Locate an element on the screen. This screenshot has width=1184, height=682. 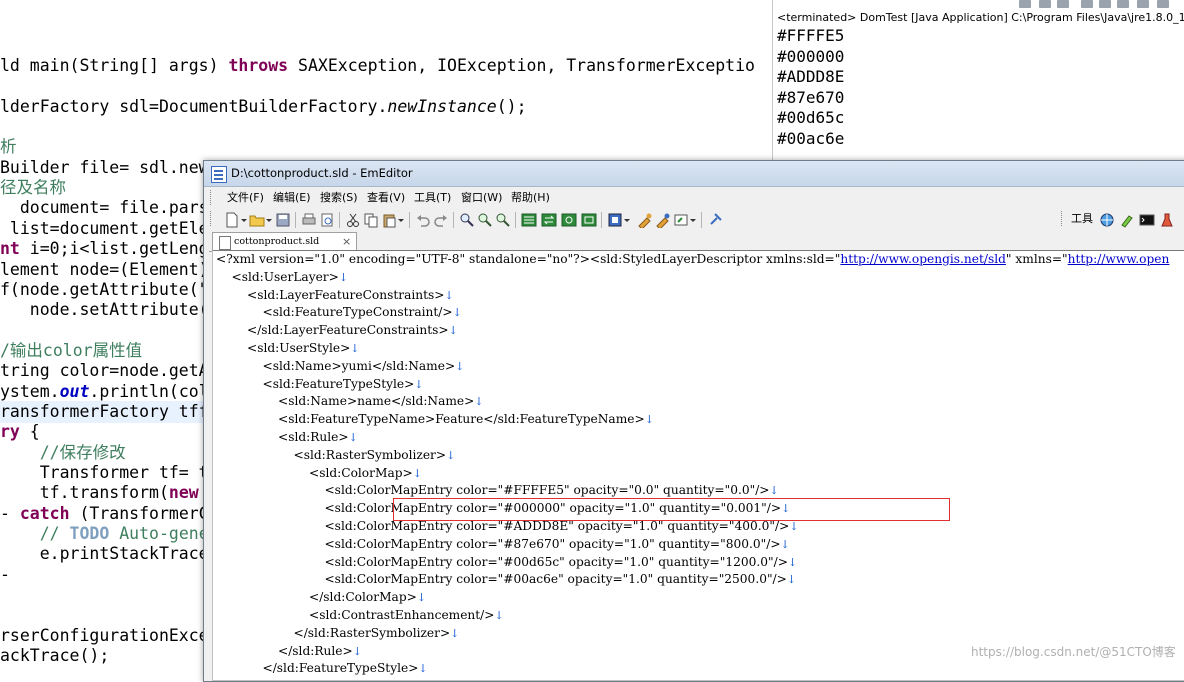
emeditor-titlebar: D:\cottonproduct.sld - EmEditor is located at coordinates (694, 174).